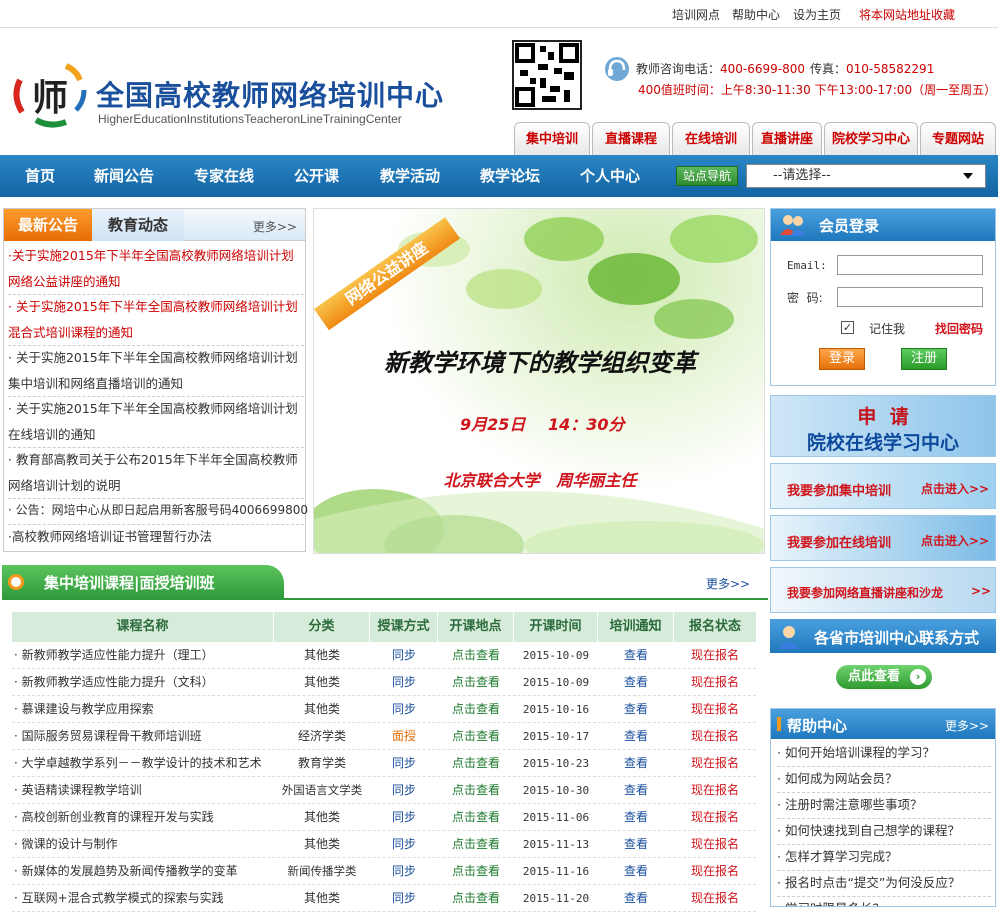 The height and width of the screenshot is (912, 998). I want to click on join-online-label: 我要参加在线培训, so click(839, 543).